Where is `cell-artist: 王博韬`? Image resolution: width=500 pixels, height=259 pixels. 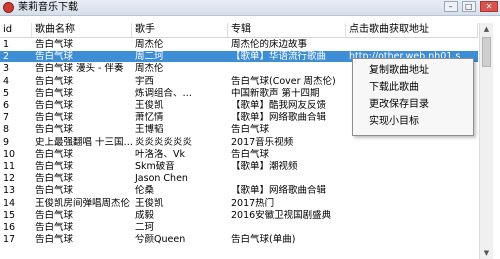
cell-artist: 王博韬 is located at coordinates (149, 130).